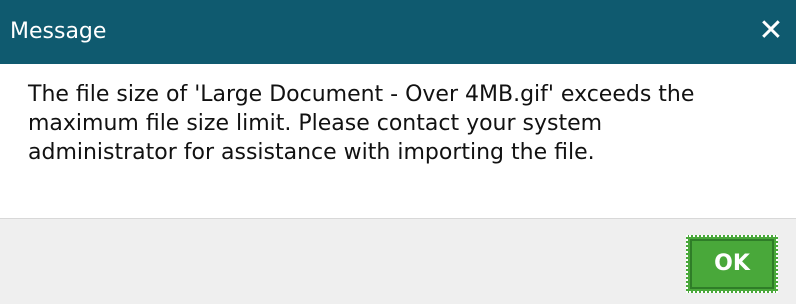  Describe the element at coordinates (58, 31) in the screenshot. I see `dialog-title: Message` at that location.